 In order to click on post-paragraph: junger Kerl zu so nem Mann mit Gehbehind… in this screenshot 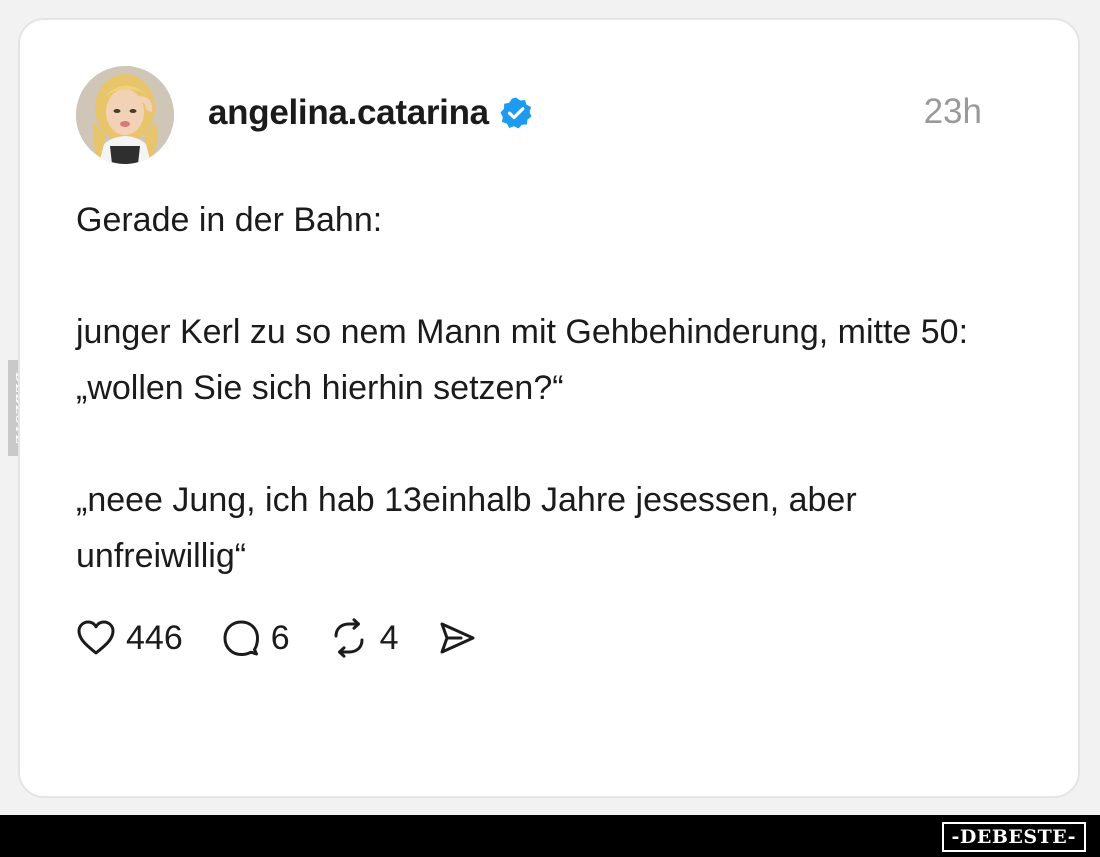, I will do `click(522, 360)`.